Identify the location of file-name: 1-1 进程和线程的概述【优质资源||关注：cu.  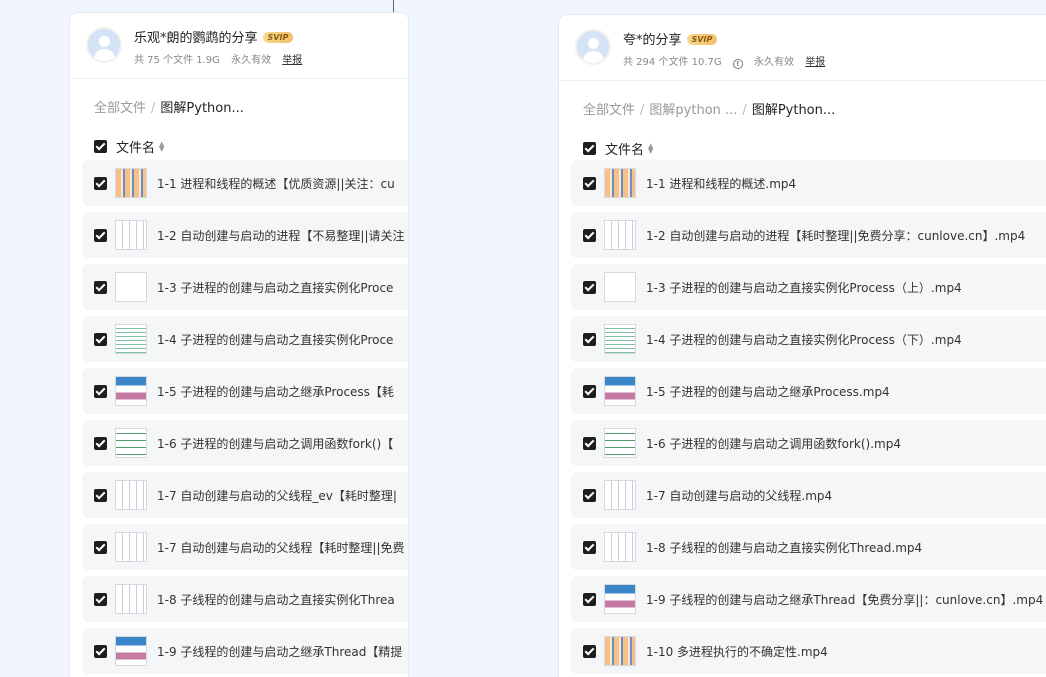
(276, 183).